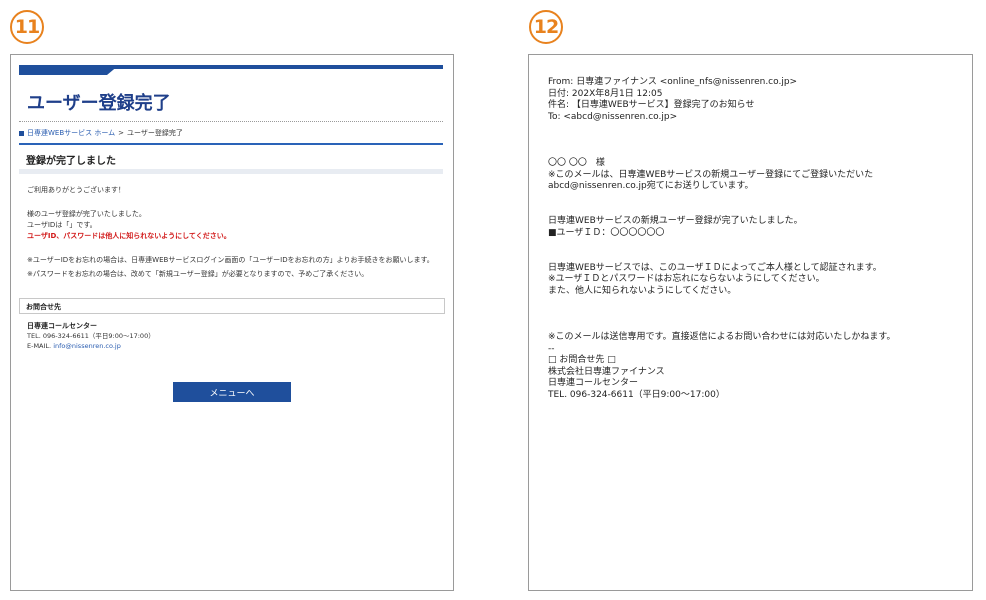  I want to click on menu-button: メニューへ, so click(232, 392).